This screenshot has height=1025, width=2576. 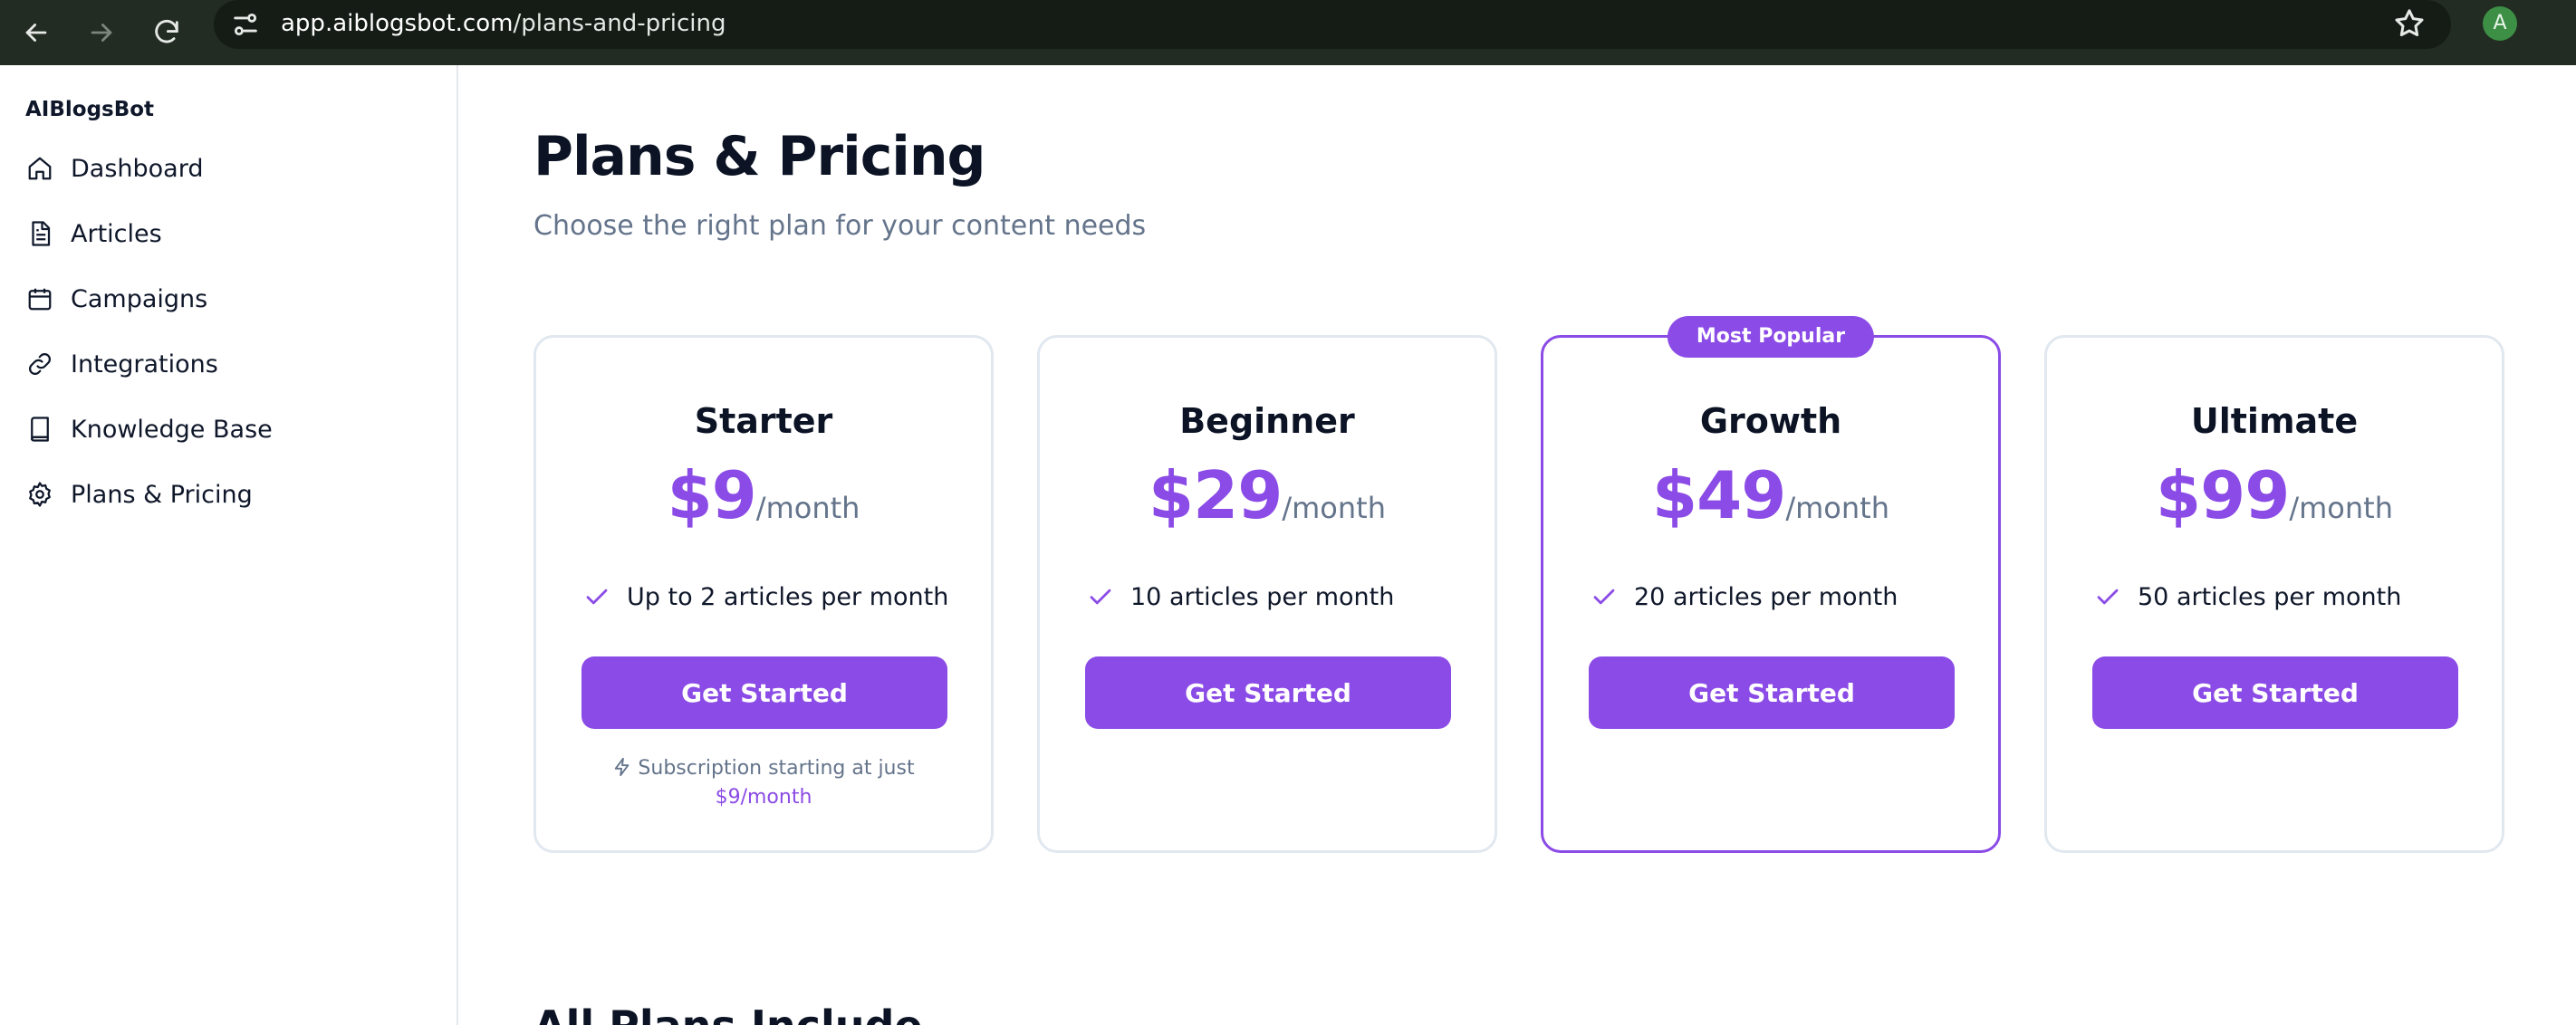 What do you see at coordinates (1332, 24) in the screenshot?
I see `address-bar: app.aiblogsbot.com/plans-and-pricing` at bounding box center [1332, 24].